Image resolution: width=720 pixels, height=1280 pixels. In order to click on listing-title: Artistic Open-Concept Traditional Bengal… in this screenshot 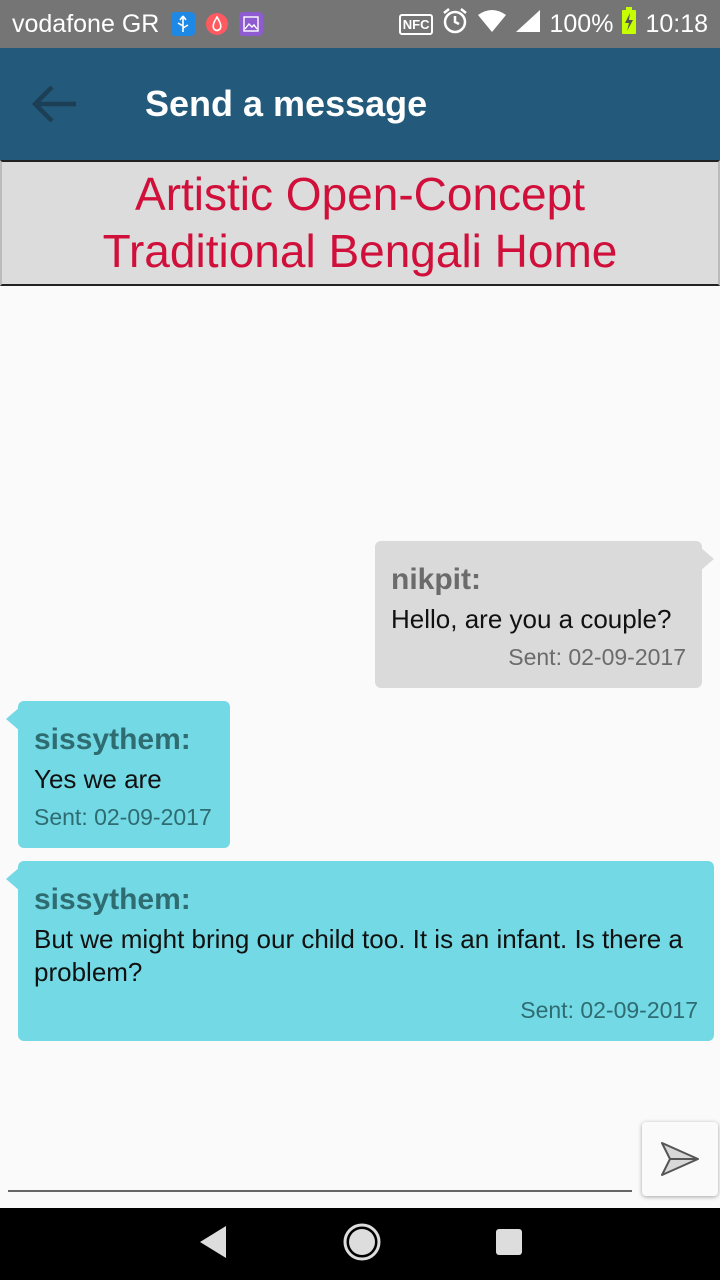, I will do `click(360, 222)`.